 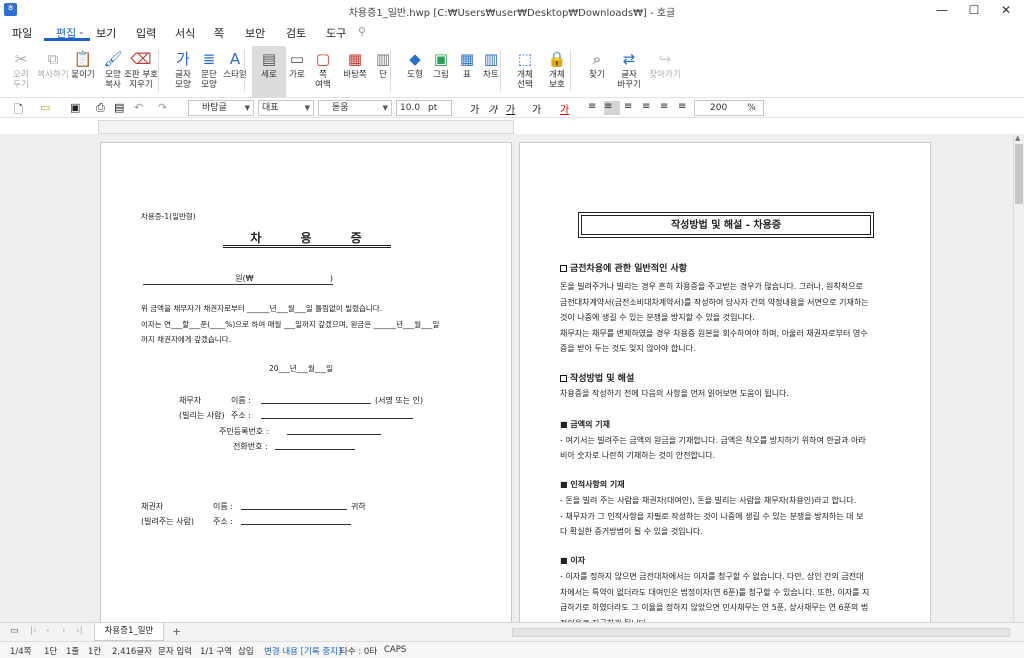 What do you see at coordinates (557, 85) in the screenshot?
I see `object-protect-label: 보호` at bounding box center [557, 85].